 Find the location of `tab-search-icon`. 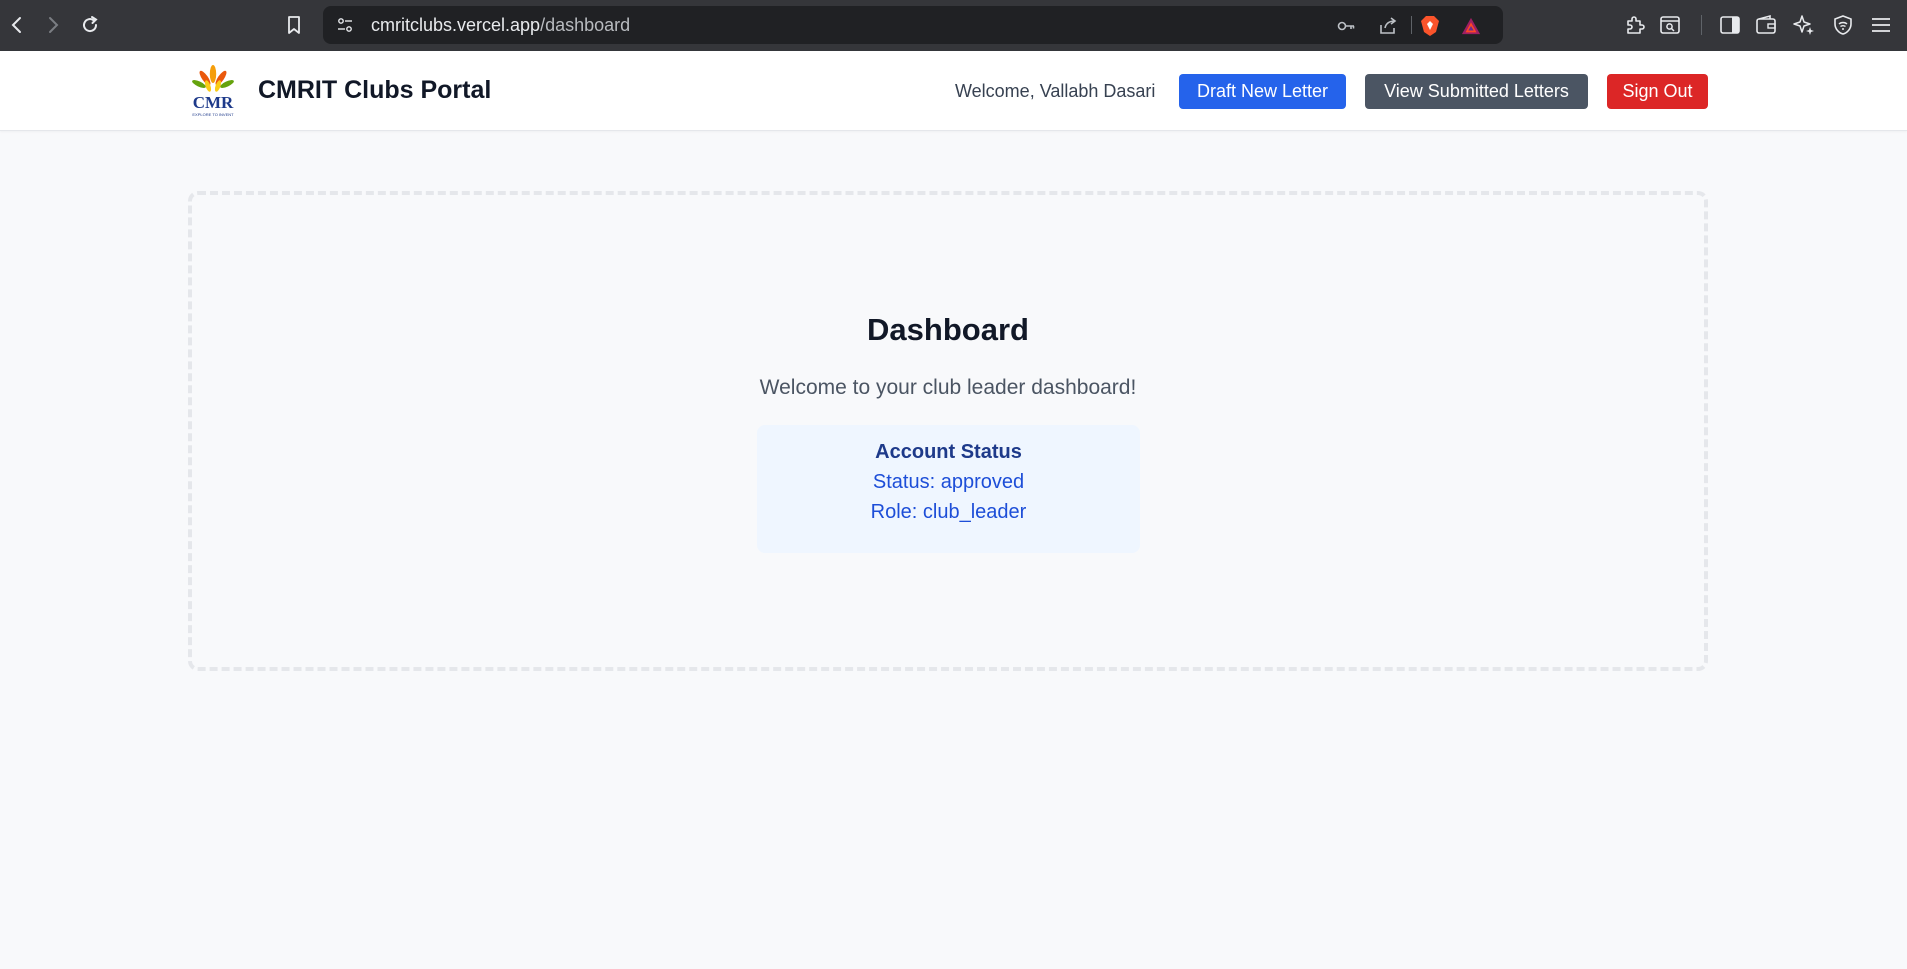

tab-search-icon is located at coordinates (1670, 25).